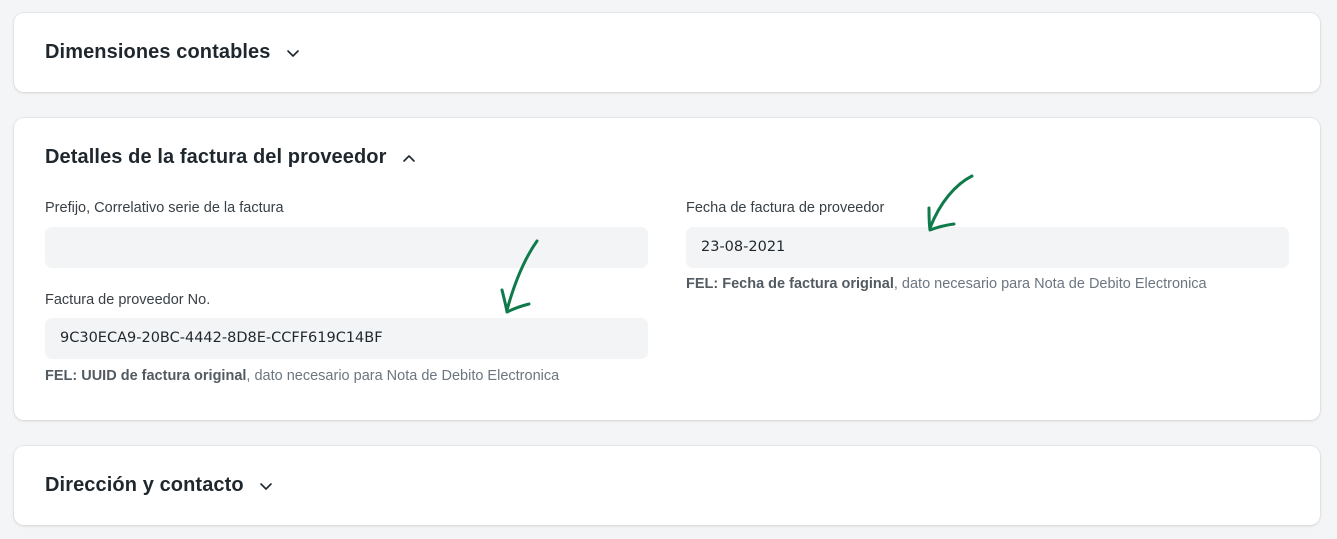 The width and height of the screenshot is (1337, 539). Describe the element at coordinates (158, 52) in the screenshot. I see `section-title: Dimensiones contables` at that location.